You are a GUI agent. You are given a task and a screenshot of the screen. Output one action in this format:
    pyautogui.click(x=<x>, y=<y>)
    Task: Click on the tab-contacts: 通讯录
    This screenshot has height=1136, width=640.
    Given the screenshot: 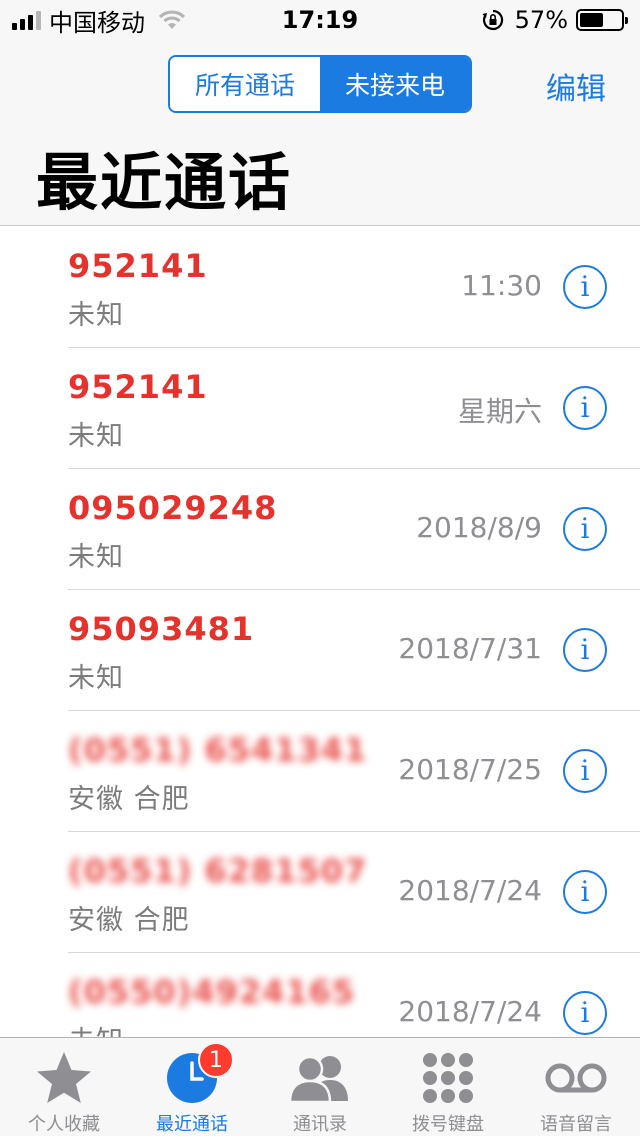 What is the action you would take?
    pyautogui.click(x=320, y=1087)
    